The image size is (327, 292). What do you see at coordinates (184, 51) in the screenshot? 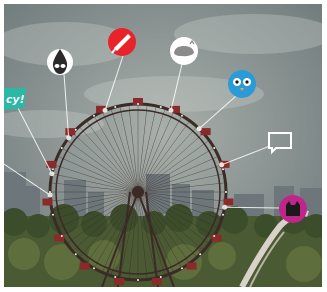
I see `whale-icon` at bounding box center [184, 51].